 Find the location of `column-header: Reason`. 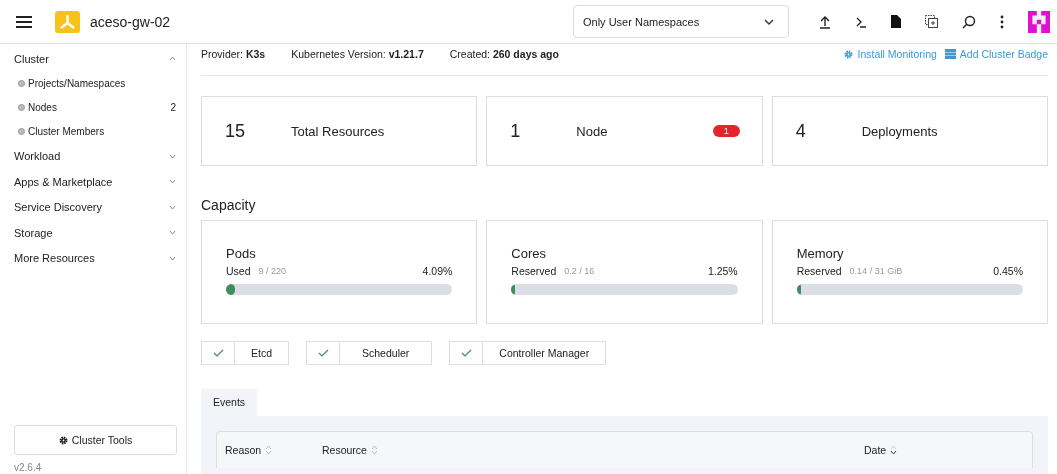

column-header: Reason is located at coordinates (273, 450).